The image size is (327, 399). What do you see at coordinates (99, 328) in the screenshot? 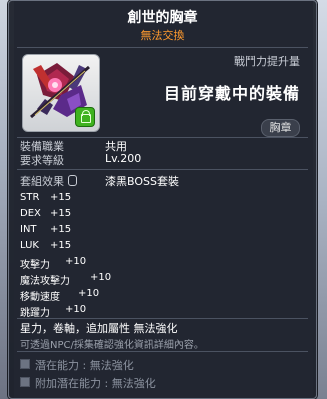
I see `enhance-restriction: 星力，卷軸，追加屬性 無法強化` at bounding box center [99, 328].